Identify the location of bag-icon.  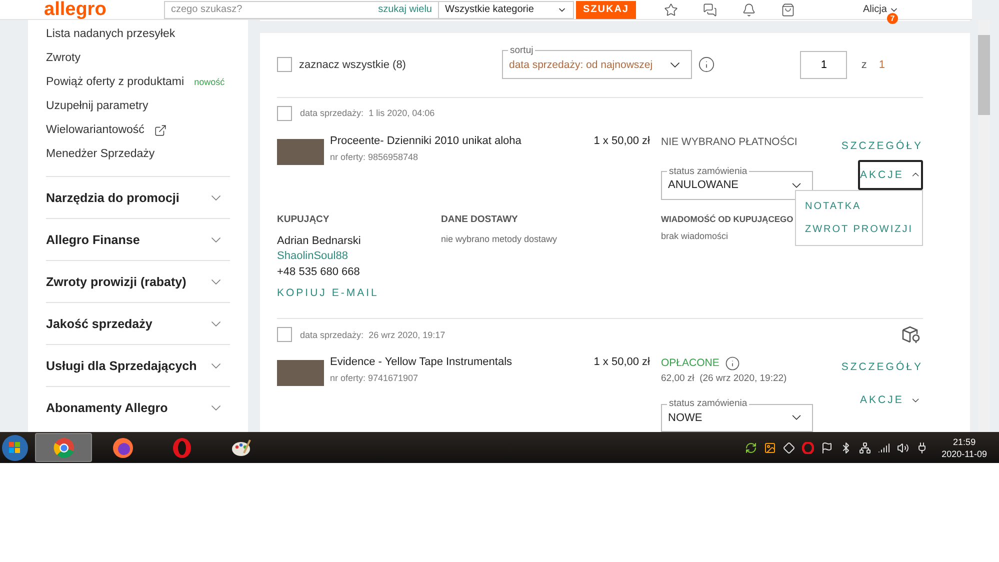
(788, 9).